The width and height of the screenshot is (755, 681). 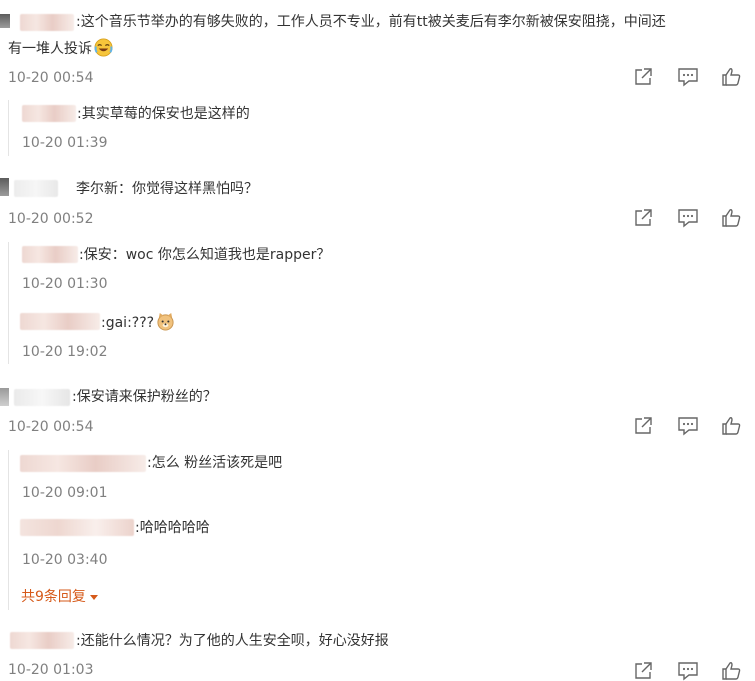 I want to click on reply-time: 10-20 03:40, so click(x=65, y=560).